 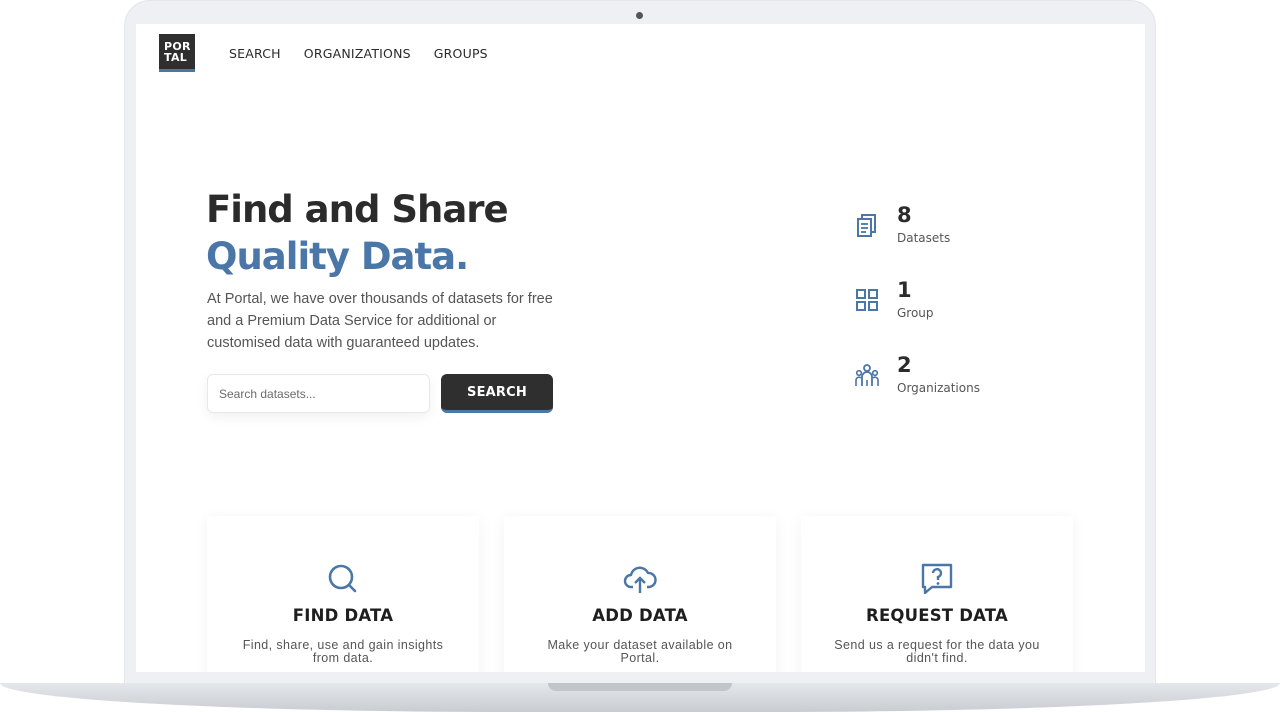 What do you see at coordinates (343, 615) in the screenshot?
I see `card-title: FIND DATA` at bounding box center [343, 615].